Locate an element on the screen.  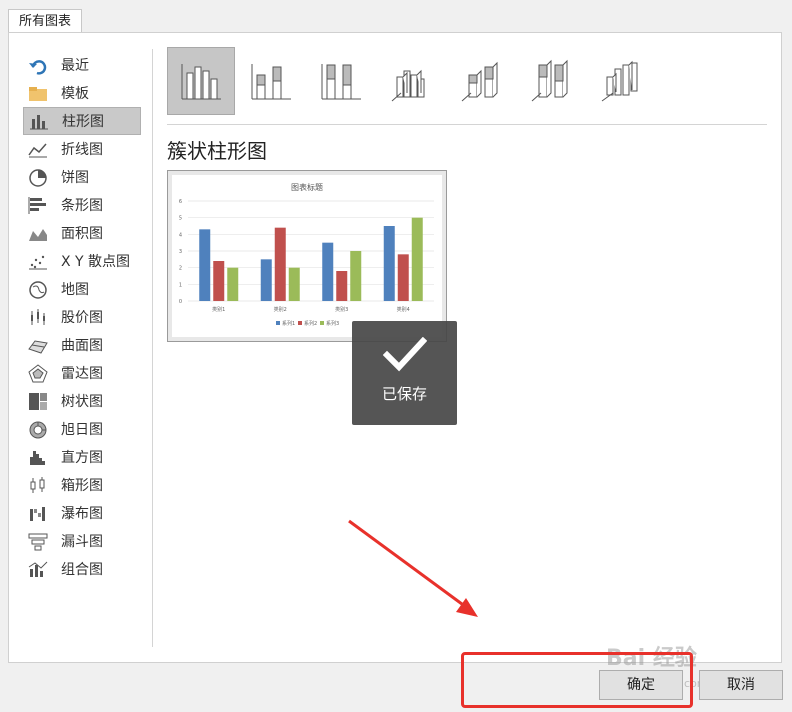
y-tick-label: 2 is located at coordinates (180, 269).